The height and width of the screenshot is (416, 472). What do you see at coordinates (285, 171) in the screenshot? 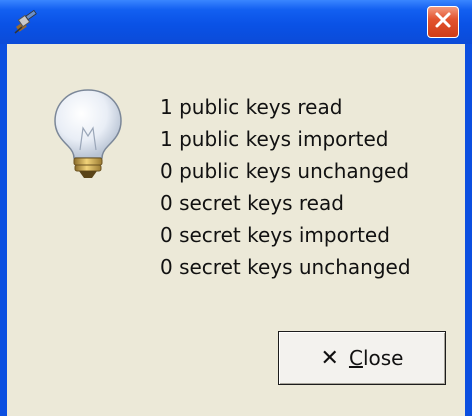
I see `message-line: 0 public keys unchanged` at bounding box center [285, 171].